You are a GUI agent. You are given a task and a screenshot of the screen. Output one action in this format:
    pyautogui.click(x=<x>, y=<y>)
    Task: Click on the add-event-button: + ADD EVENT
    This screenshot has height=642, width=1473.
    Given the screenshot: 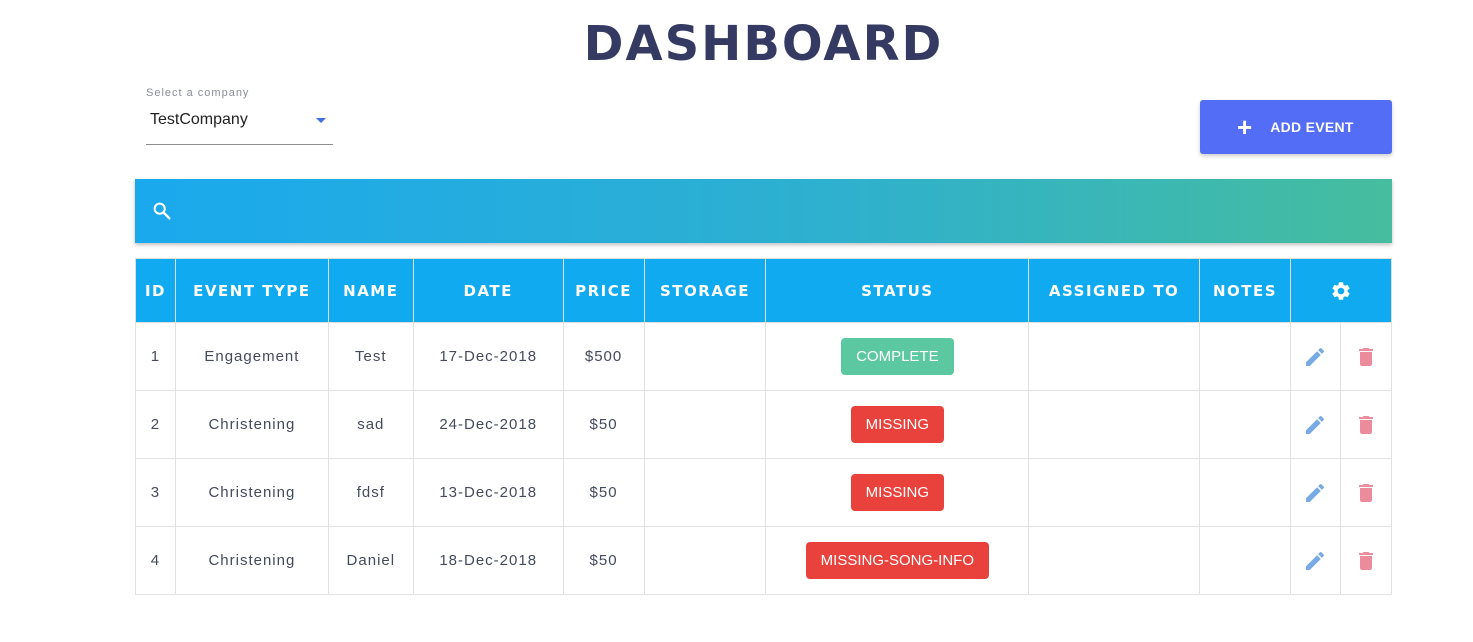 What is the action you would take?
    pyautogui.click(x=1296, y=127)
    